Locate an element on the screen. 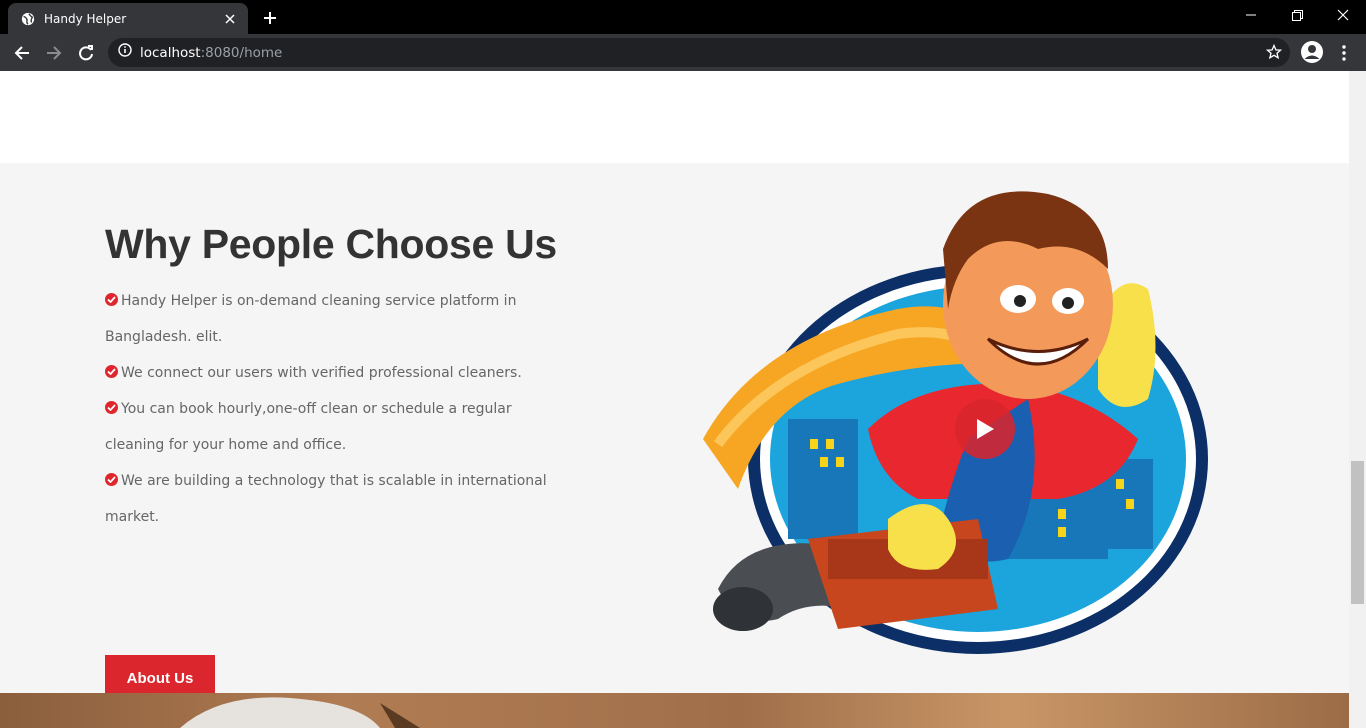 This screenshot has height=728, width=1366. star-icon is located at coordinates (1274, 54).